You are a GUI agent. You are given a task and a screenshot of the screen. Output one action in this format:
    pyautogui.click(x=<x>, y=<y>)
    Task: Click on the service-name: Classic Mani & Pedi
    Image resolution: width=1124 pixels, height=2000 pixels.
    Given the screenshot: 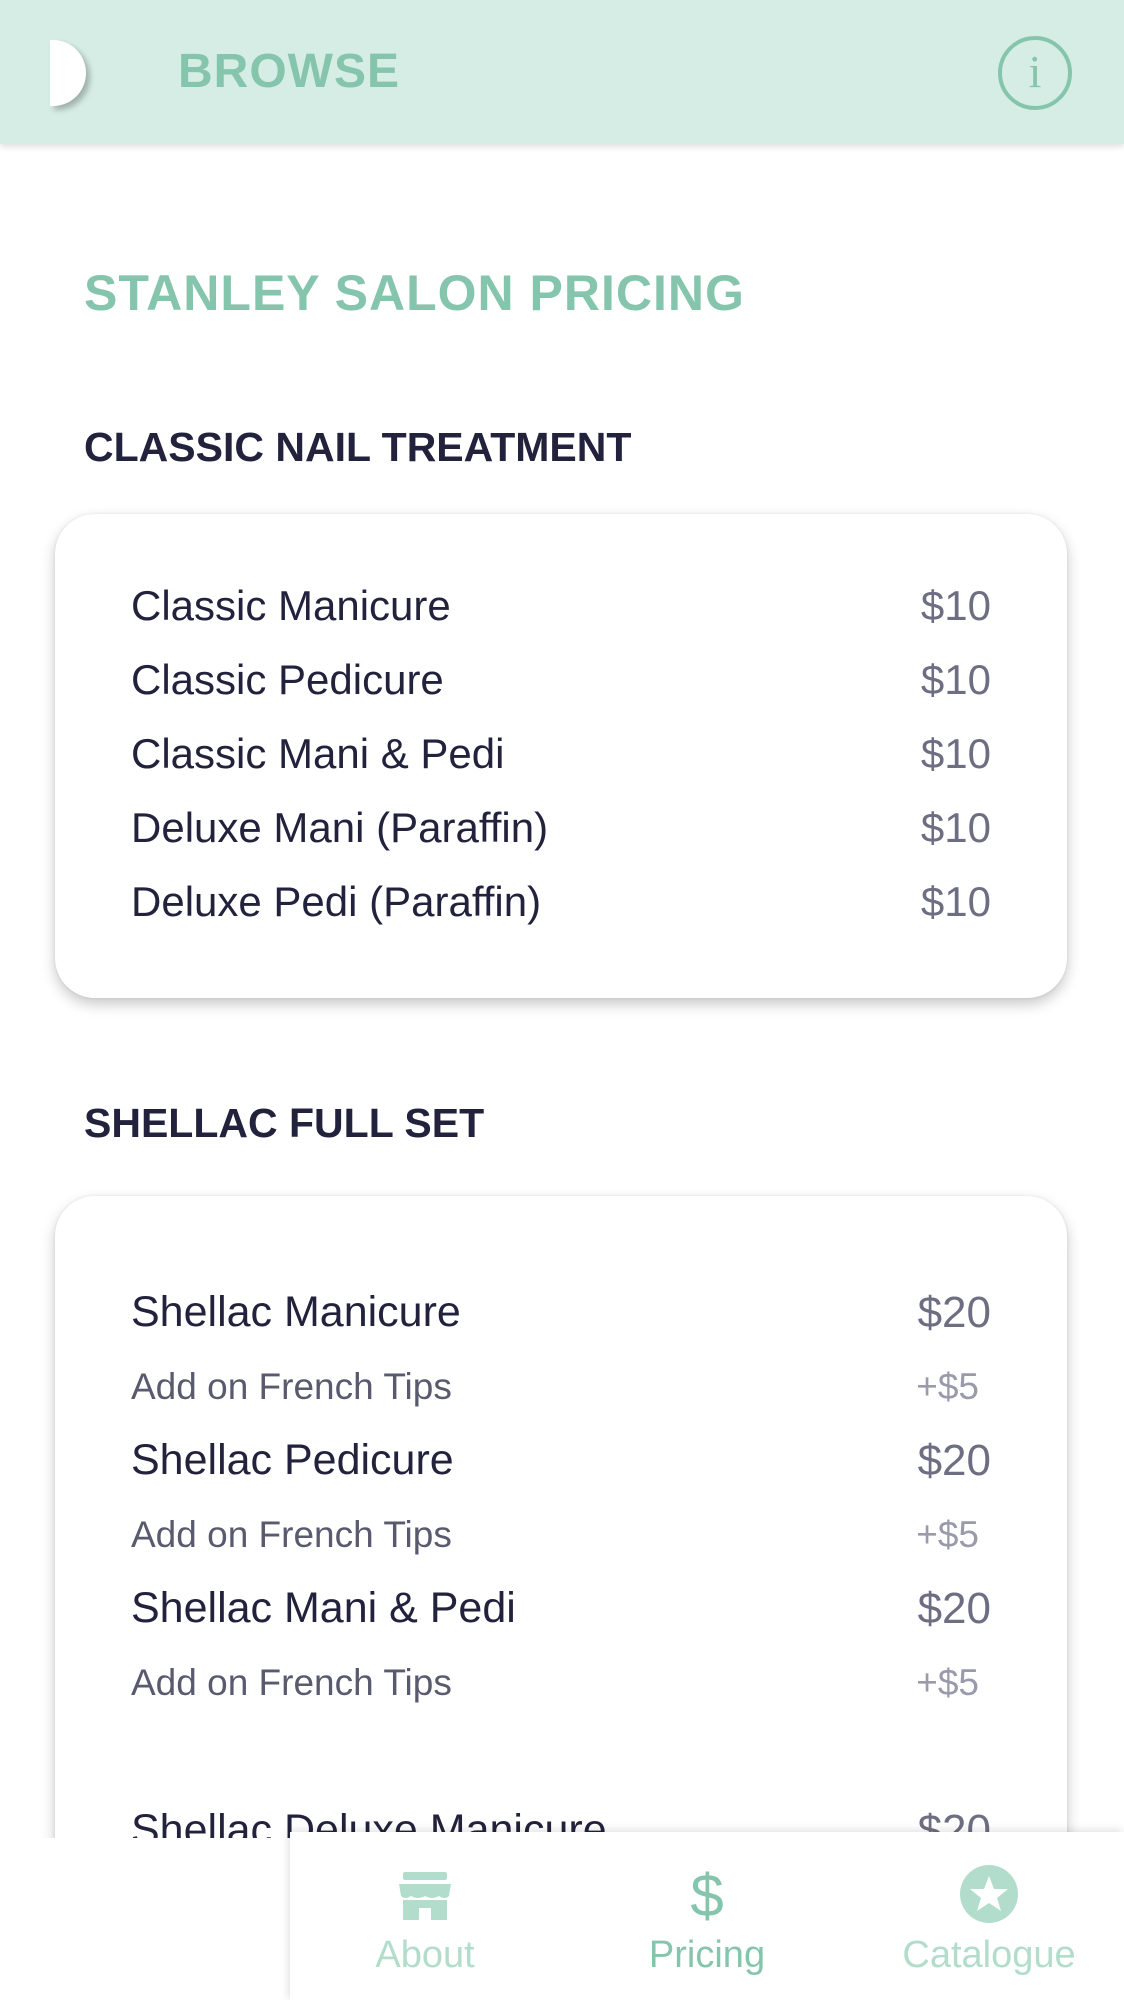 What is the action you would take?
    pyautogui.click(x=318, y=753)
    